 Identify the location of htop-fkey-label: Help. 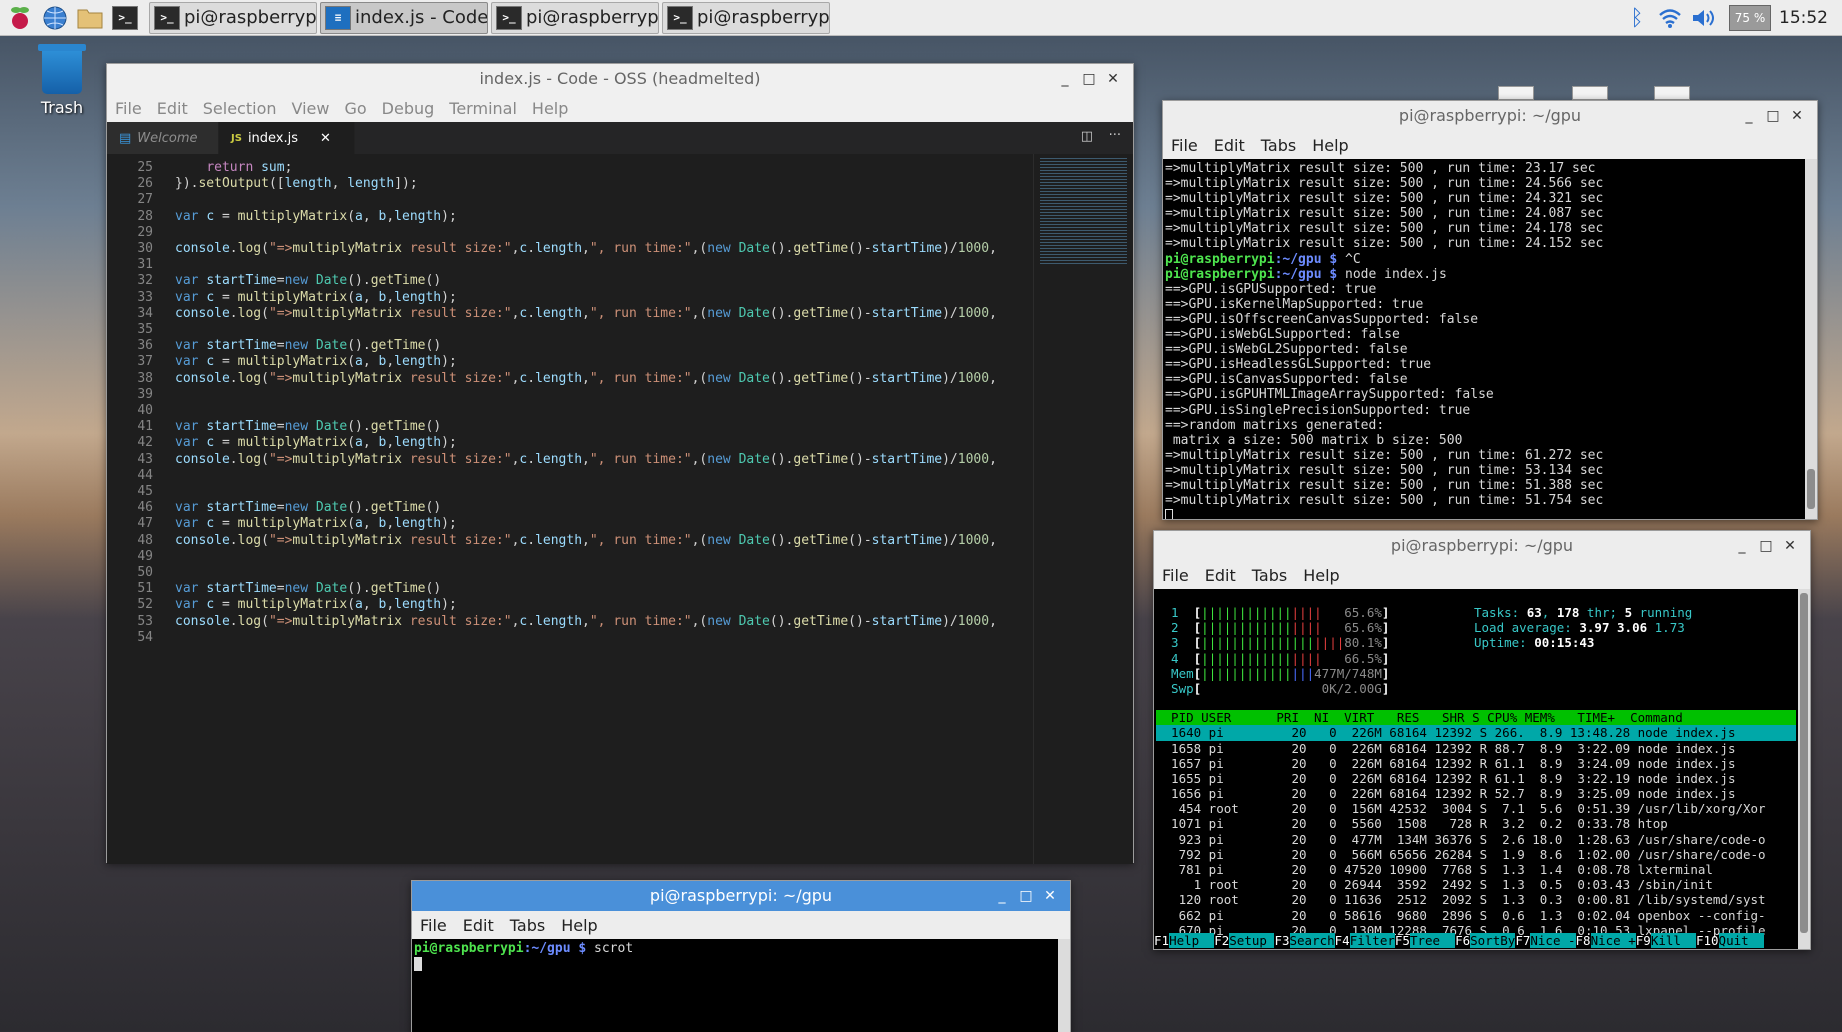
(1192, 940).